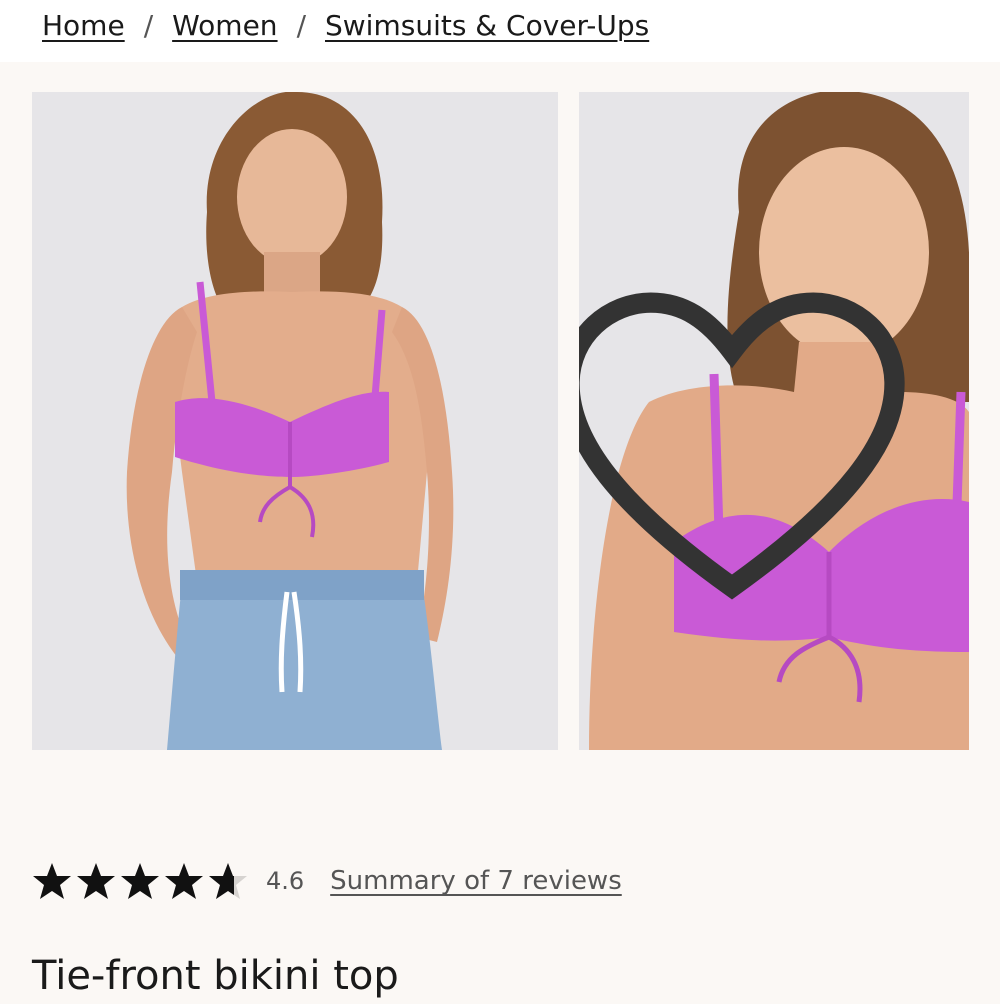  What do you see at coordinates (487, 26) in the screenshot?
I see `breadcrumb-swimsuits-link: Swimsuits & Cover-Ups` at bounding box center [487, 26].